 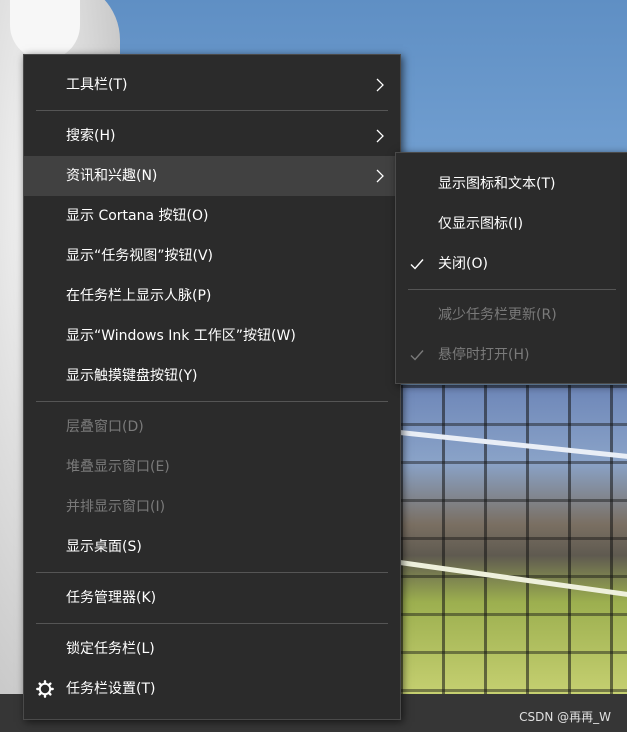 I want to click on menu-item-label: 堆叠显示窗口(E), so click(x=118, y=467).